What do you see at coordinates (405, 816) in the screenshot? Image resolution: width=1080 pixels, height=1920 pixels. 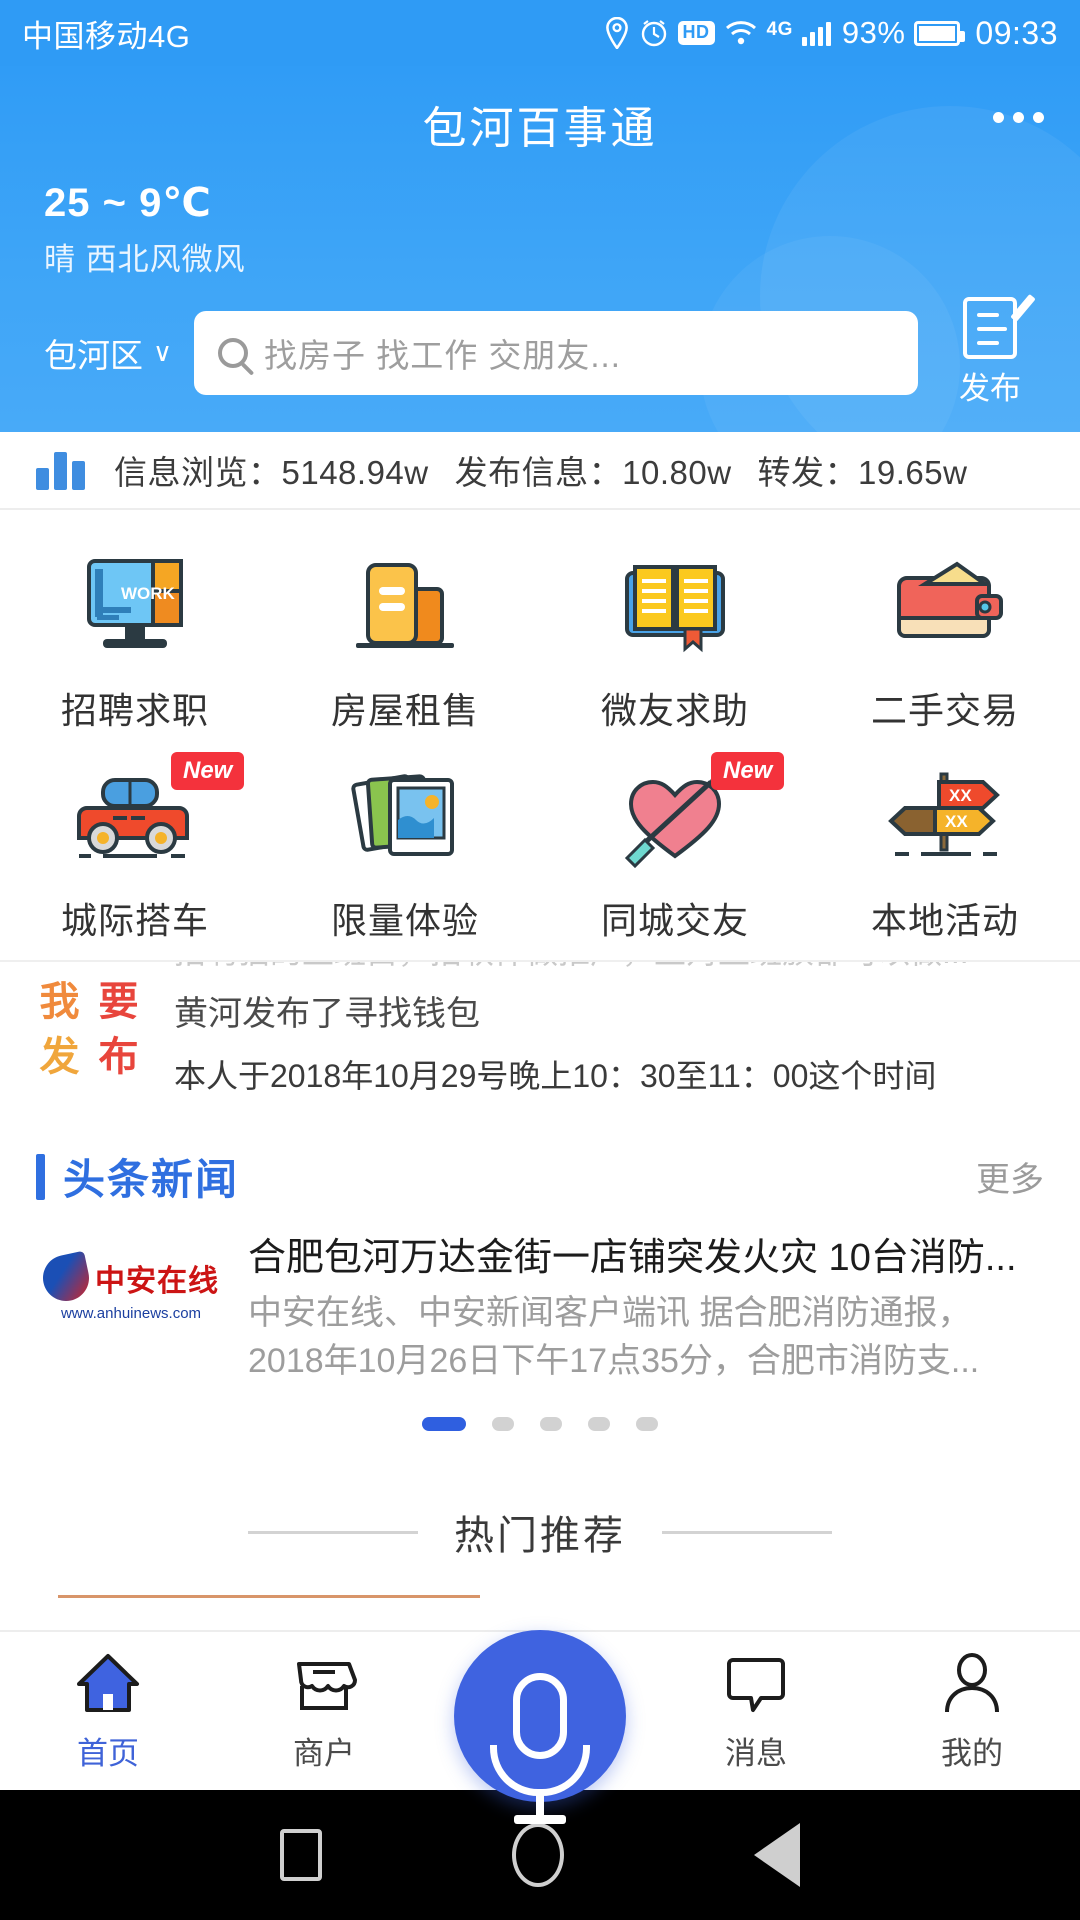 I see `photos-icon` at bounding box center [405, 816].